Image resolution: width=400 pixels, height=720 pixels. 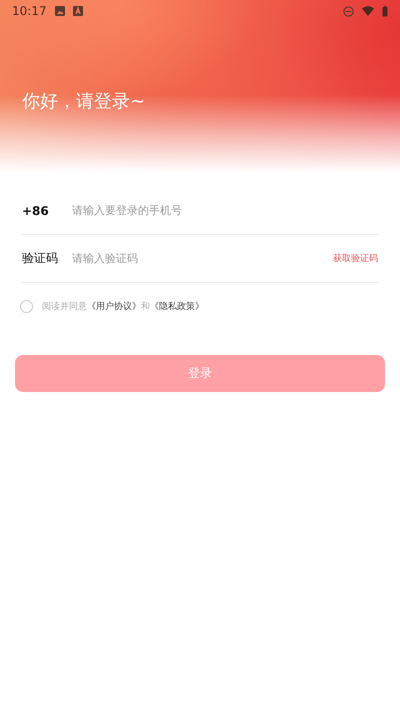 I want to click on greeting-title: 你好，请登录~, so click(x=84, y=101).